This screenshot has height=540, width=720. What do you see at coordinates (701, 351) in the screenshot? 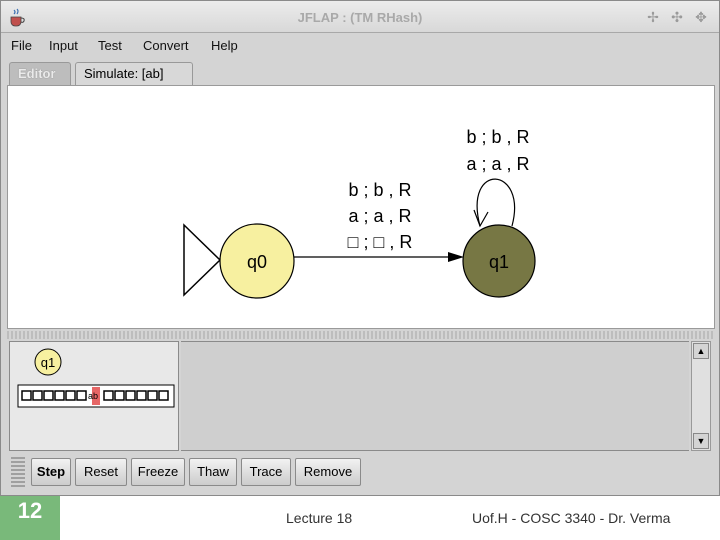
I see `scroll-up-icon: ▲` at bounding box center [701, 351].